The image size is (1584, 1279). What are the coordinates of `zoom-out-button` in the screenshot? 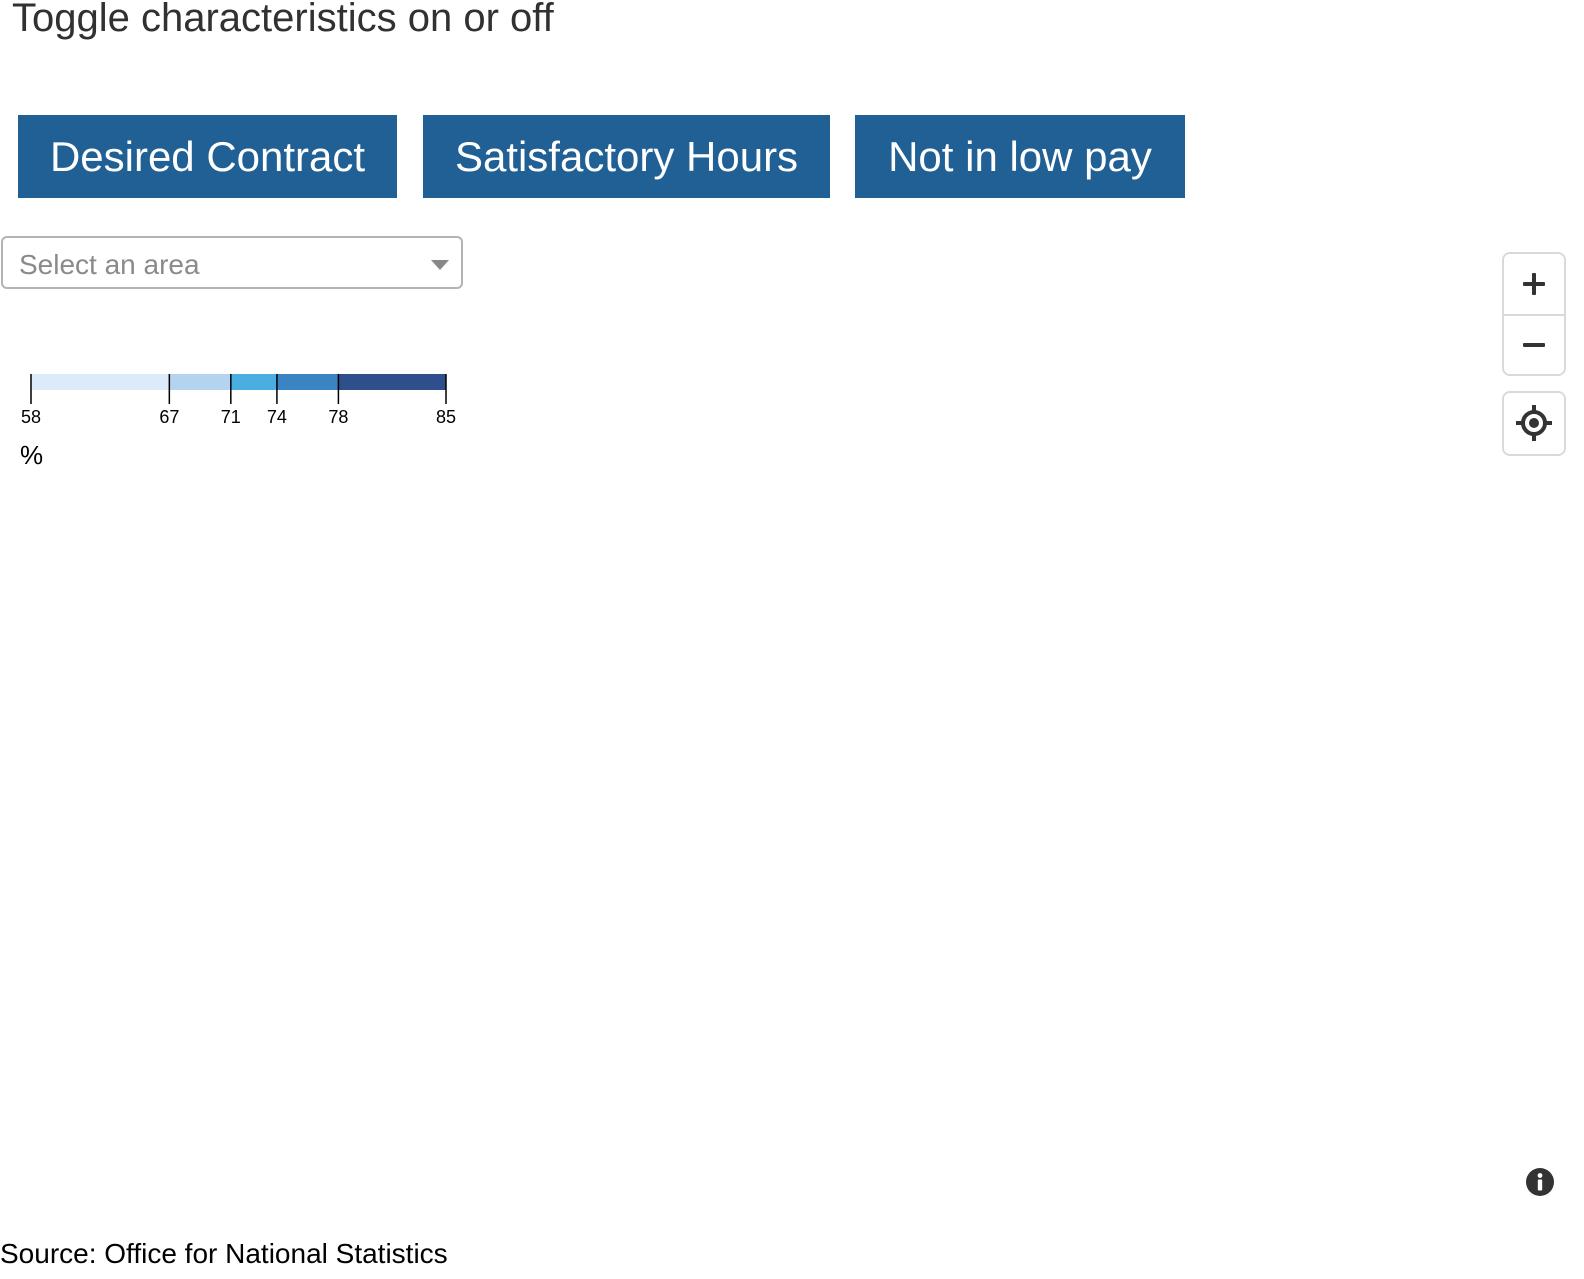 It's located at (1534, 344).